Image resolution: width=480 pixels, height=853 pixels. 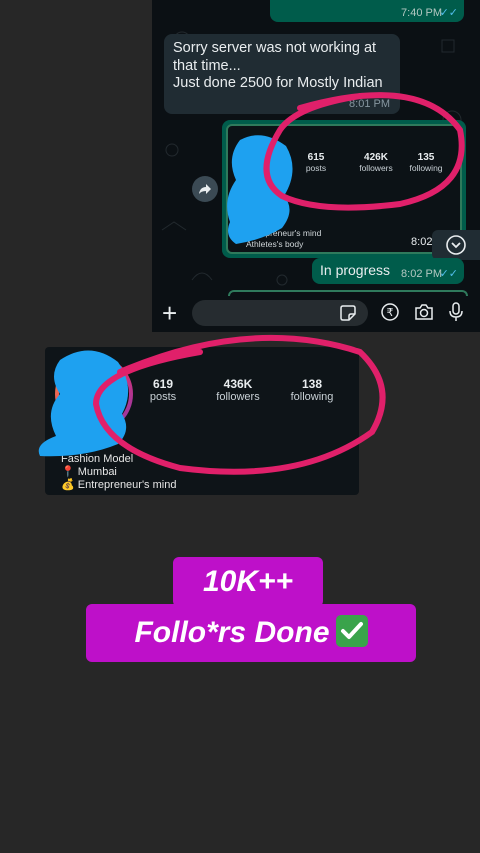 What do you see at coordinates (248, 582) in the screenshot?
I see `caption-line-1: 10K++` at bounding box center [248, 582].